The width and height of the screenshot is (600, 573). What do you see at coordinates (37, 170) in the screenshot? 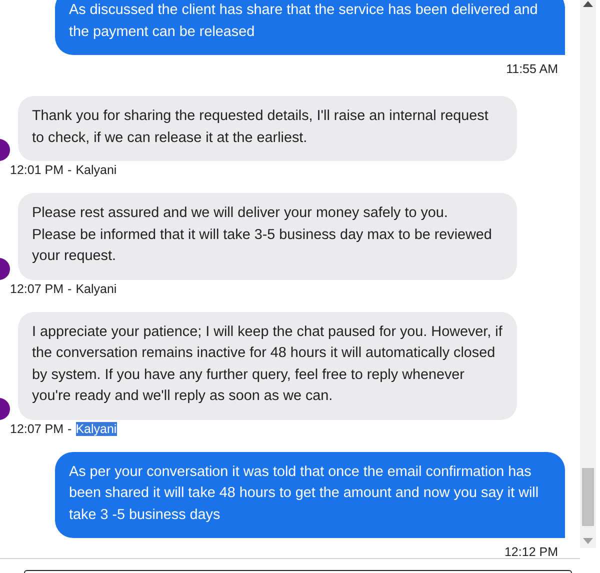
I see `message-time: 12:01 PM` at bounding box center [37, 170].